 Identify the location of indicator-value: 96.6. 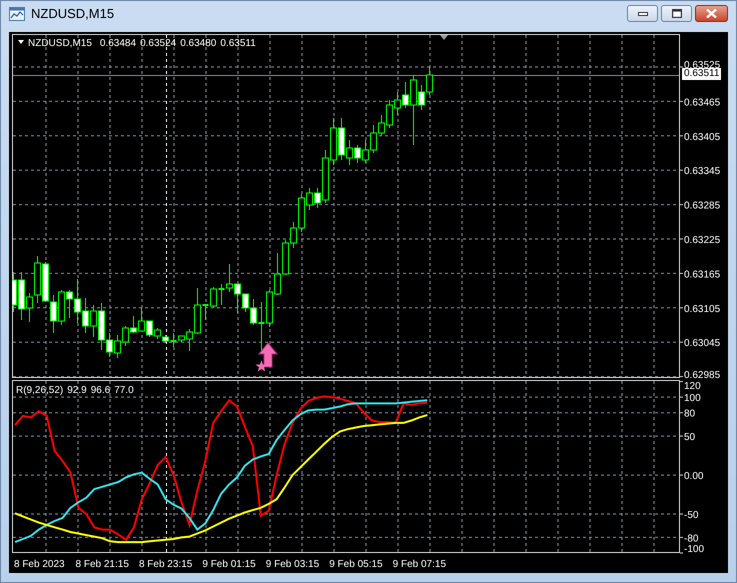
(100, 390).